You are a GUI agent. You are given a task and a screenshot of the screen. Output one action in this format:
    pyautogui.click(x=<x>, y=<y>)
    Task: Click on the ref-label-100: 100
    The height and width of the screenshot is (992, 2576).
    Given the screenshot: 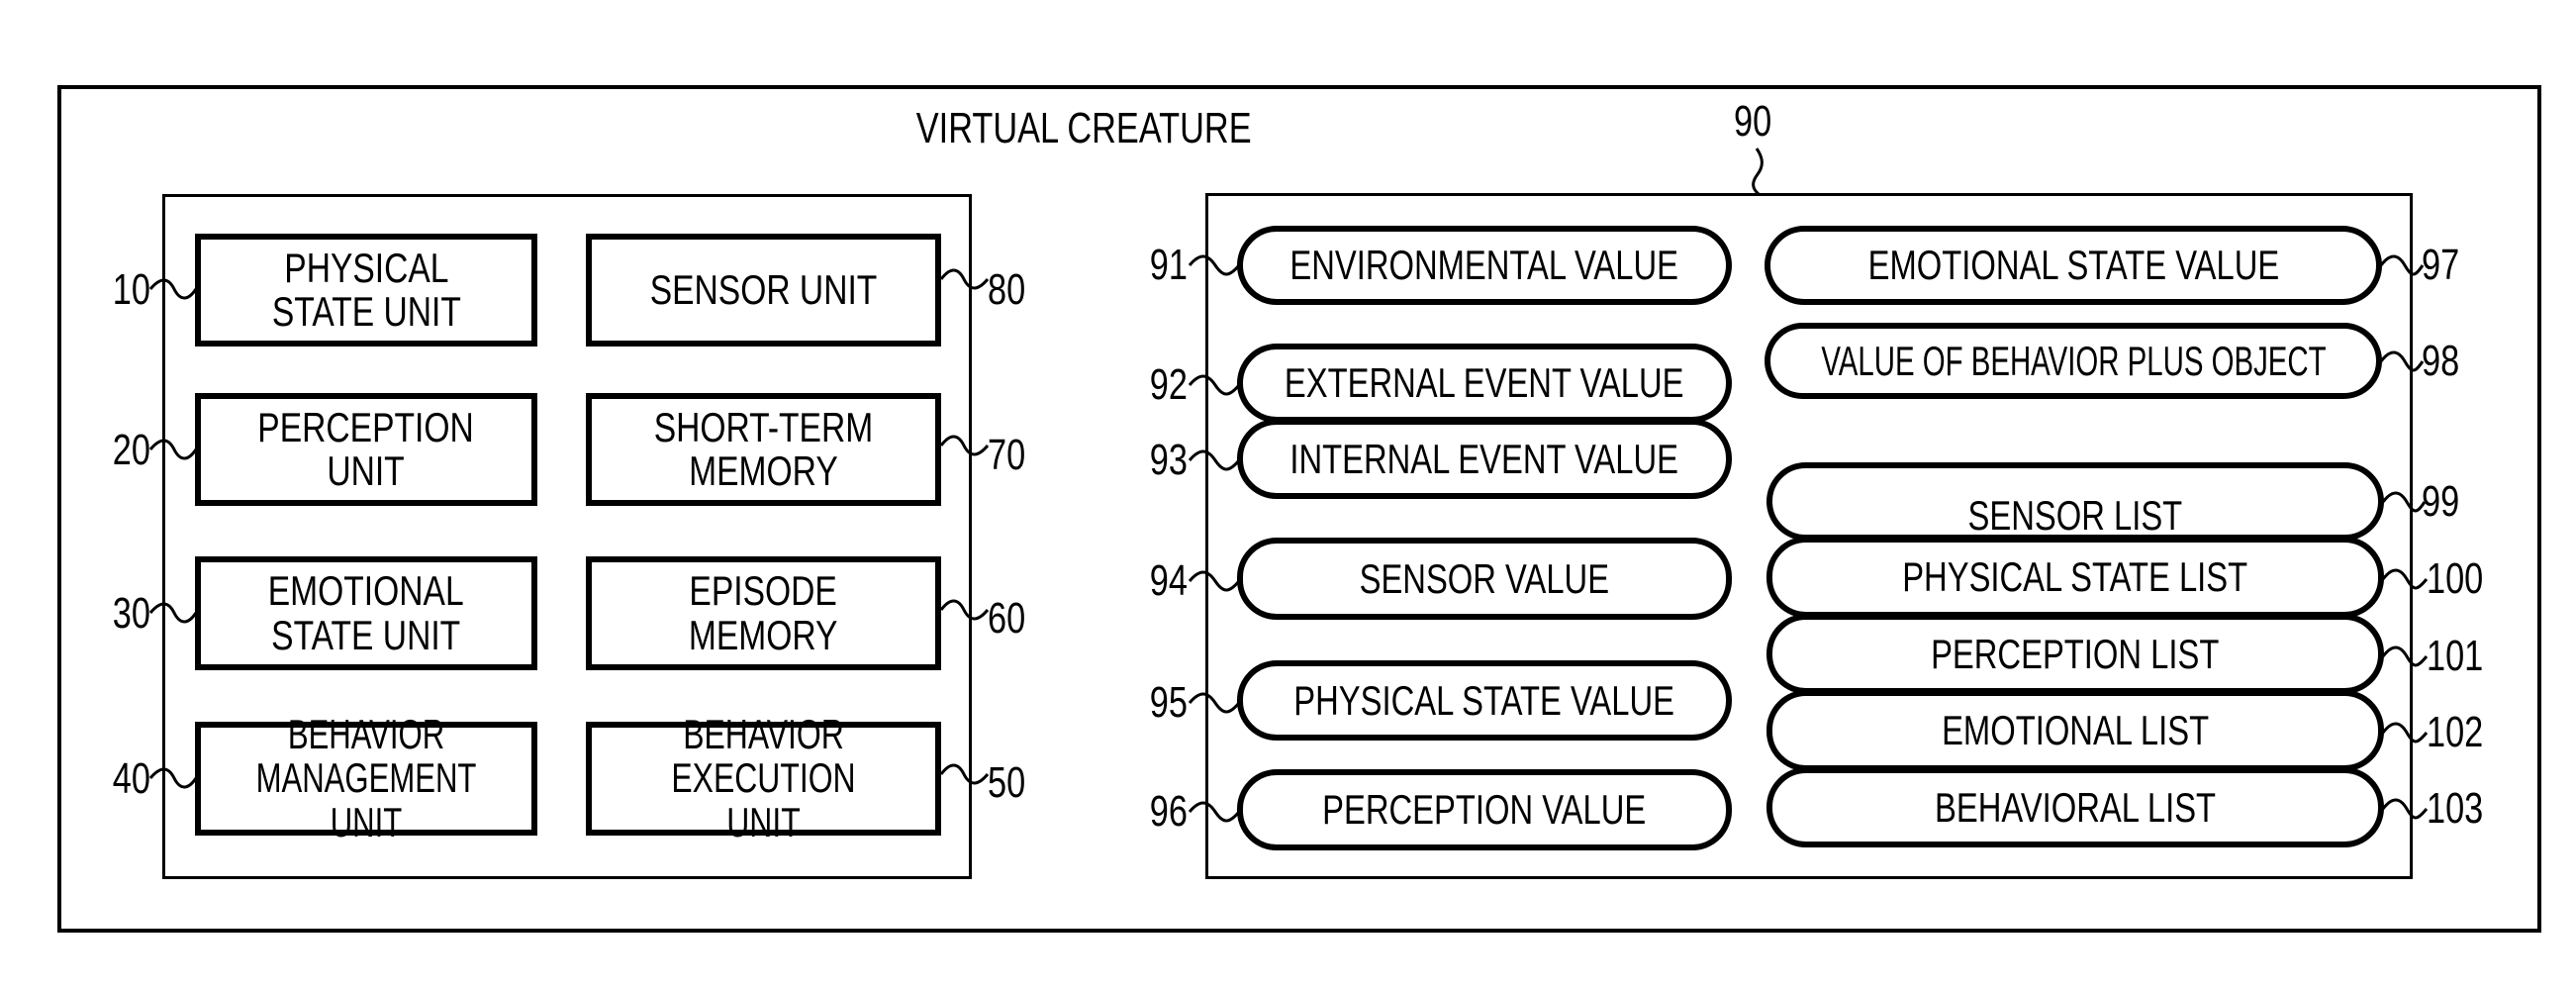 What is the action you would take?
    pyautogui.click(x=2455, y=578)
    